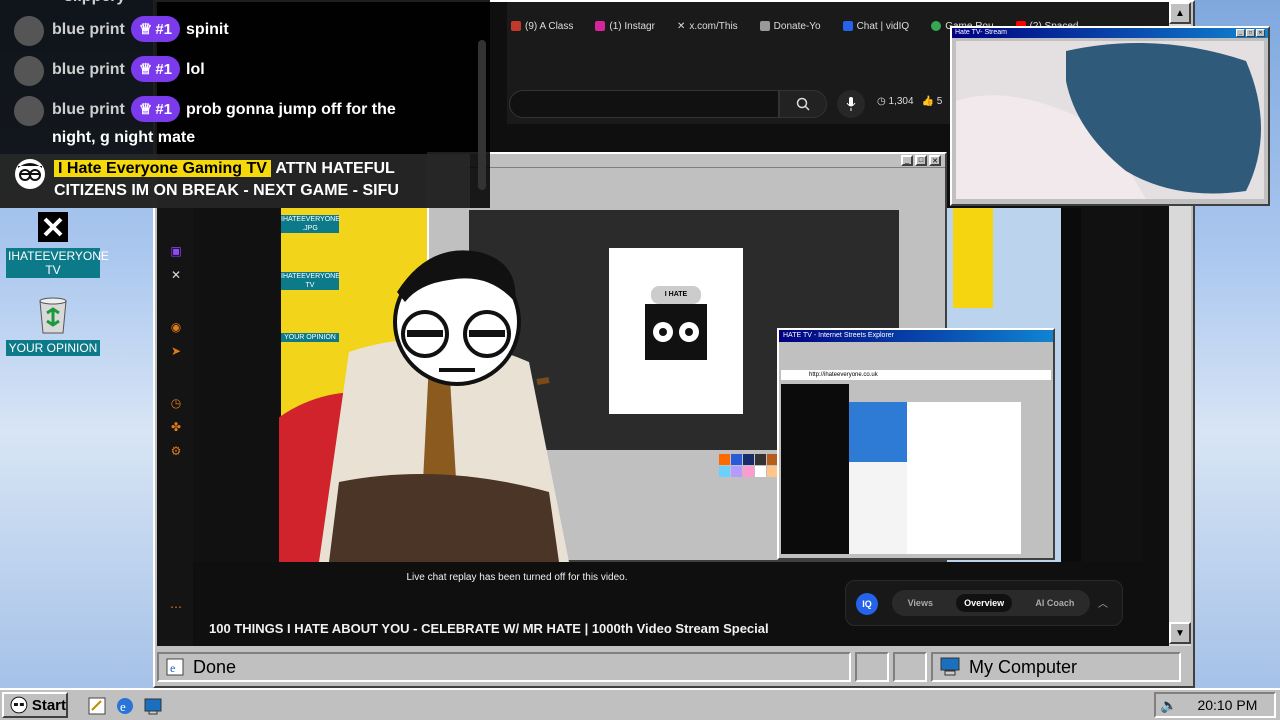  What do you see at coordinates (1168, 705) in the screenshot?
I see `volume-icon: 🔈` at bounding box center [1168, 705].